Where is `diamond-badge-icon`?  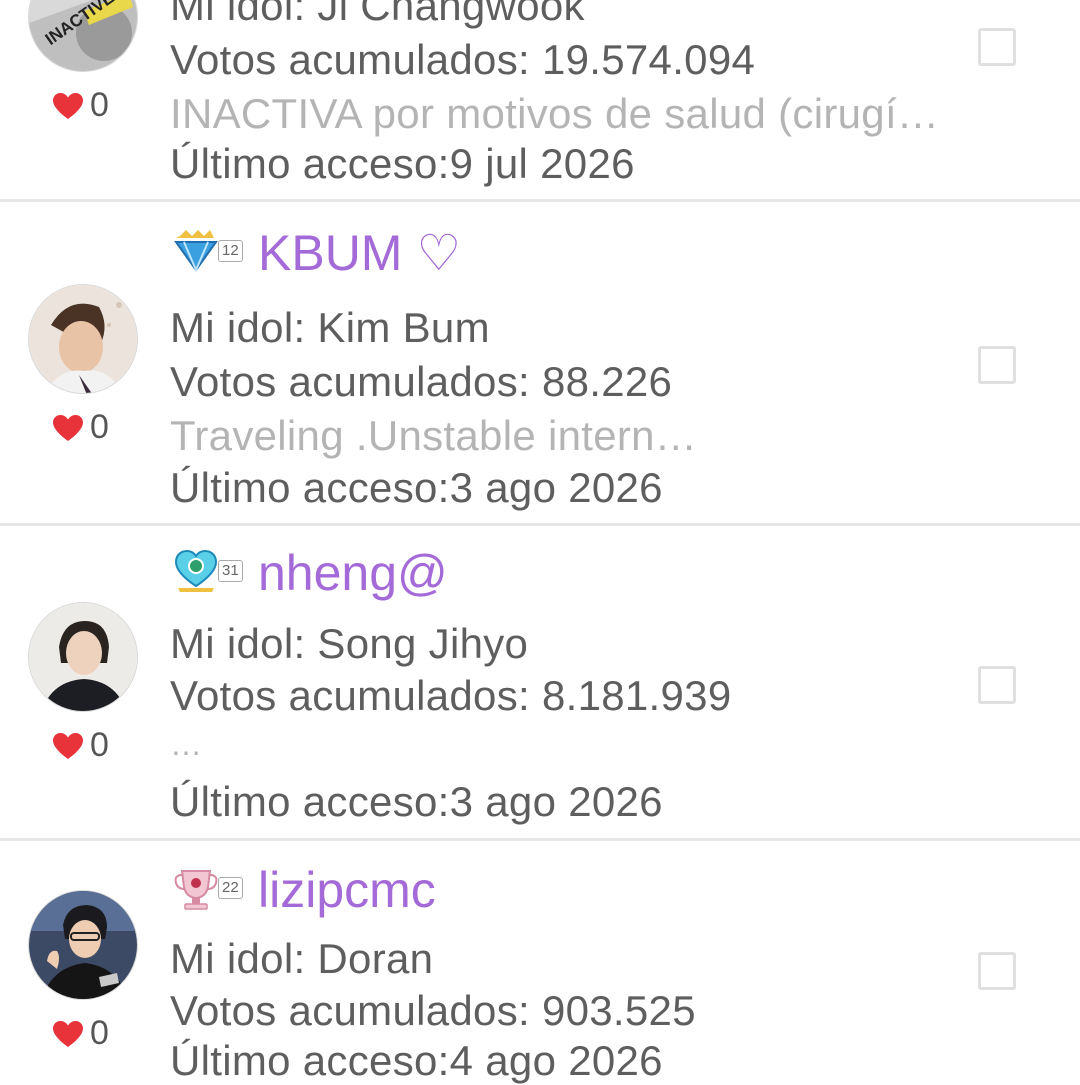 diamond-badge-icon is located at coordinates (196, 251).